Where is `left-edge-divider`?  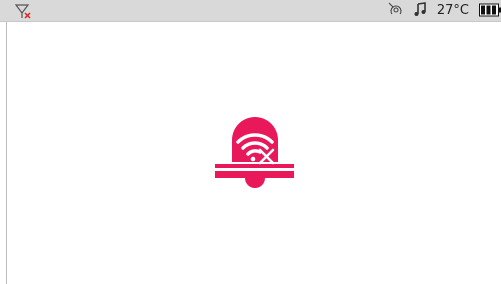 left-edge-divider is located at coordinates (6, 153).